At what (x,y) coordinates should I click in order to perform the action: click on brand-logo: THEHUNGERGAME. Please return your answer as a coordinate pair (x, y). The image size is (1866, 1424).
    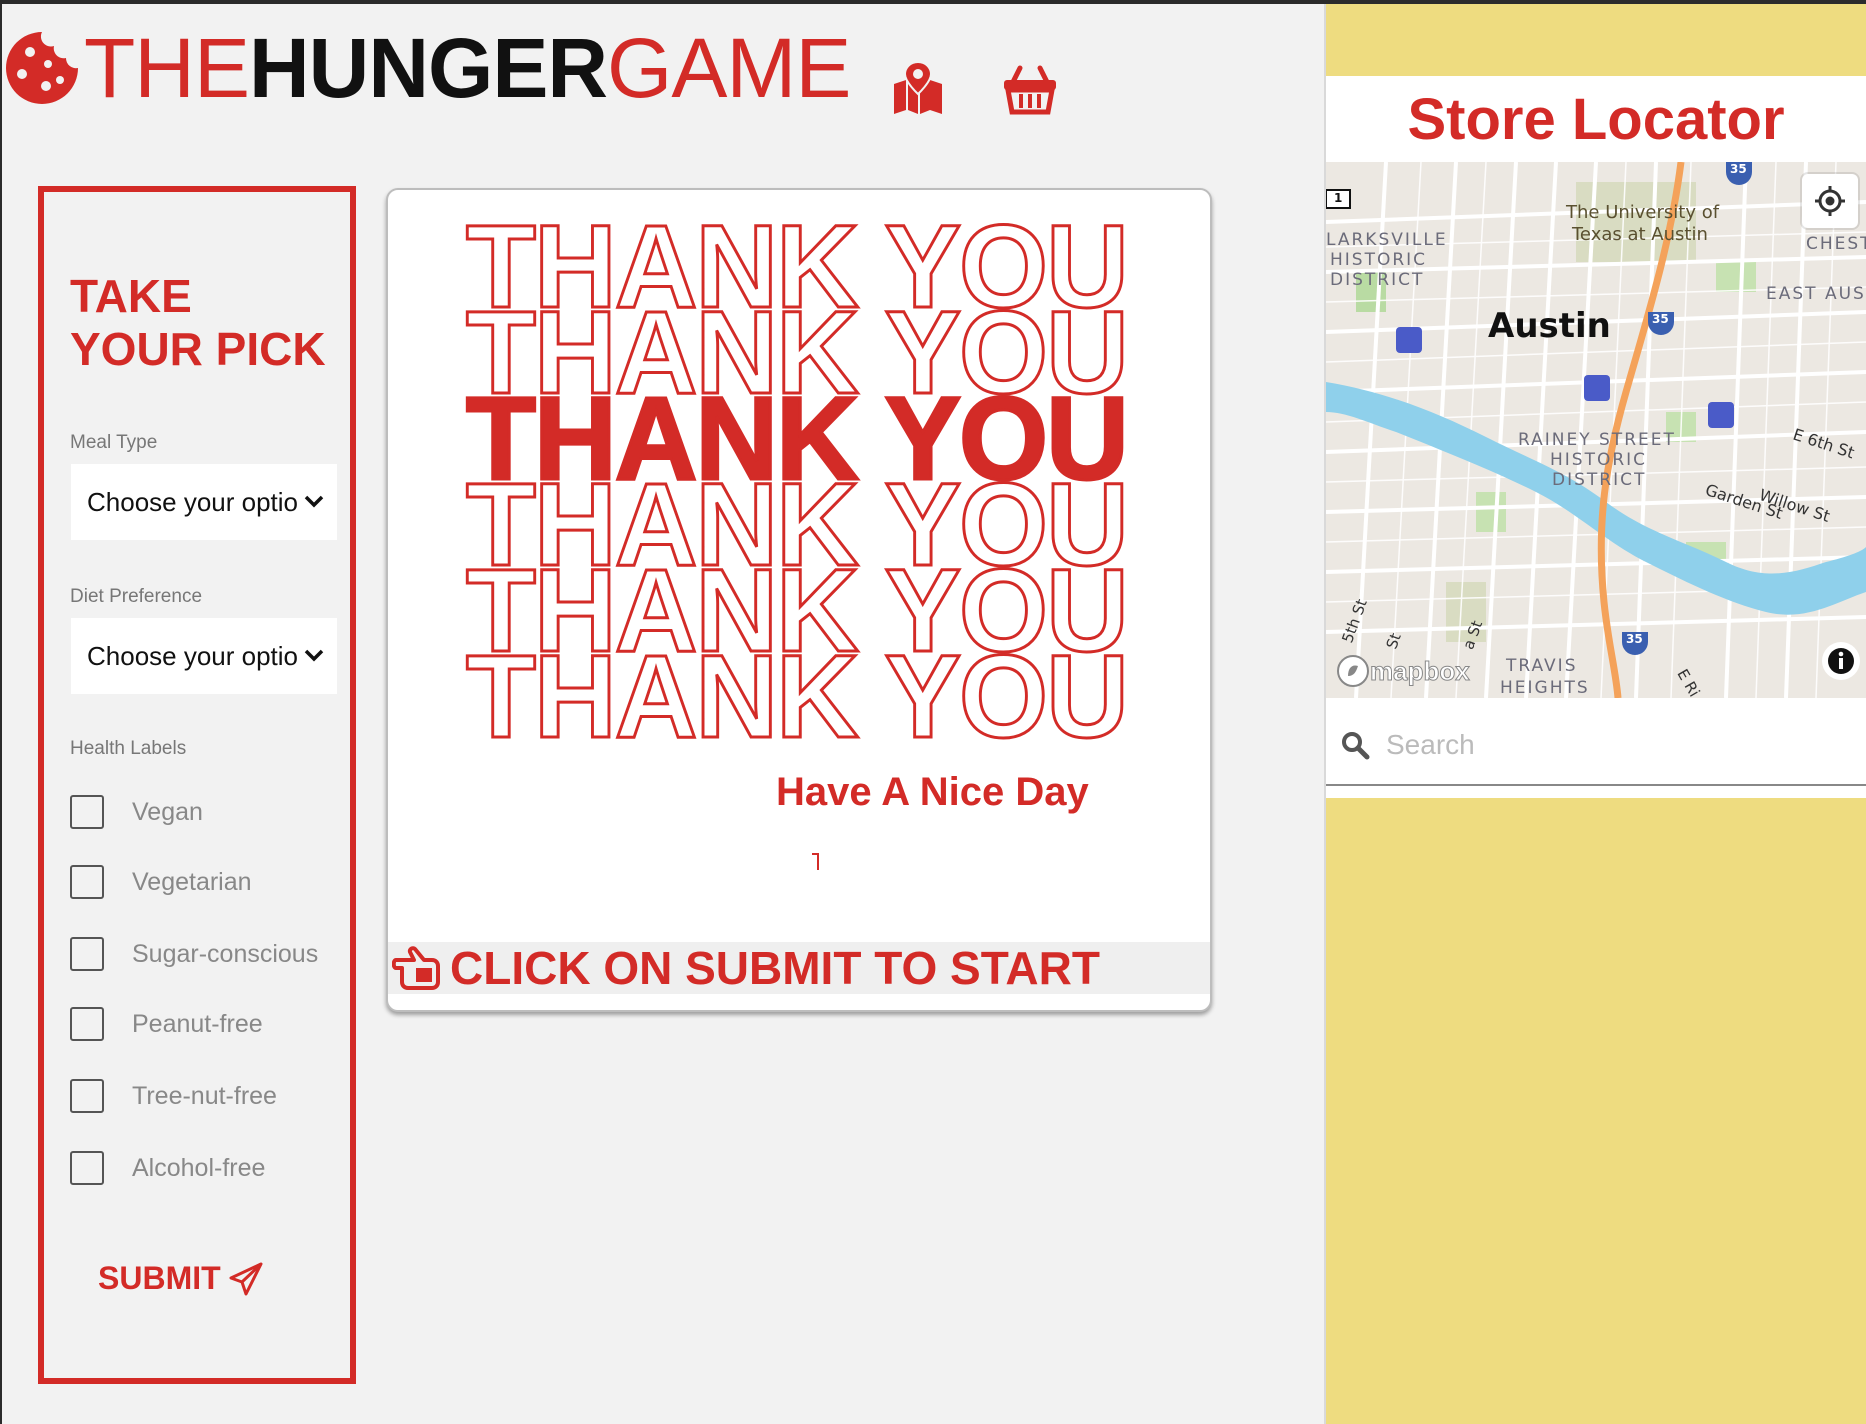
    Looking at the image, I should click on (426, 68).